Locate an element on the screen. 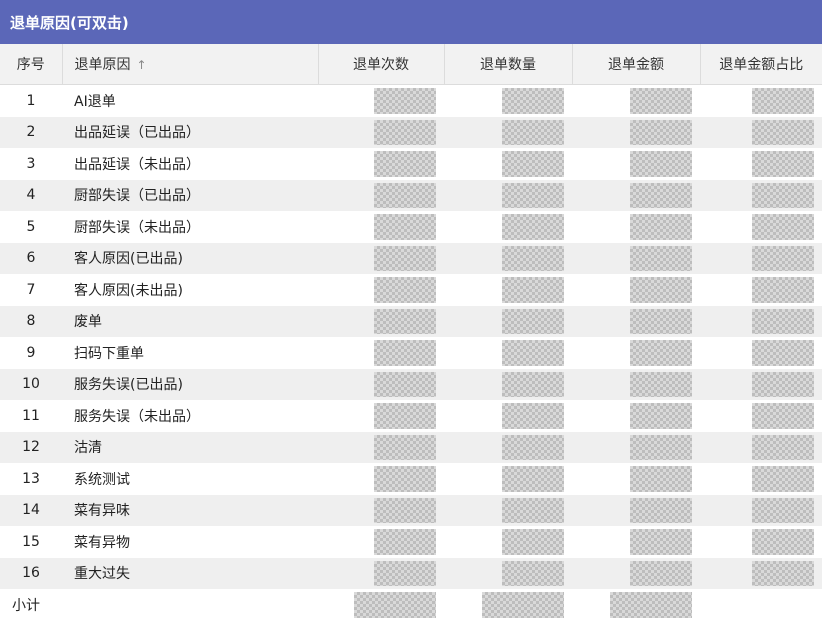 This screenshot has height=630, width=822. table-row: 6 客人原因(已出品) is located at coordinates (411, 258).